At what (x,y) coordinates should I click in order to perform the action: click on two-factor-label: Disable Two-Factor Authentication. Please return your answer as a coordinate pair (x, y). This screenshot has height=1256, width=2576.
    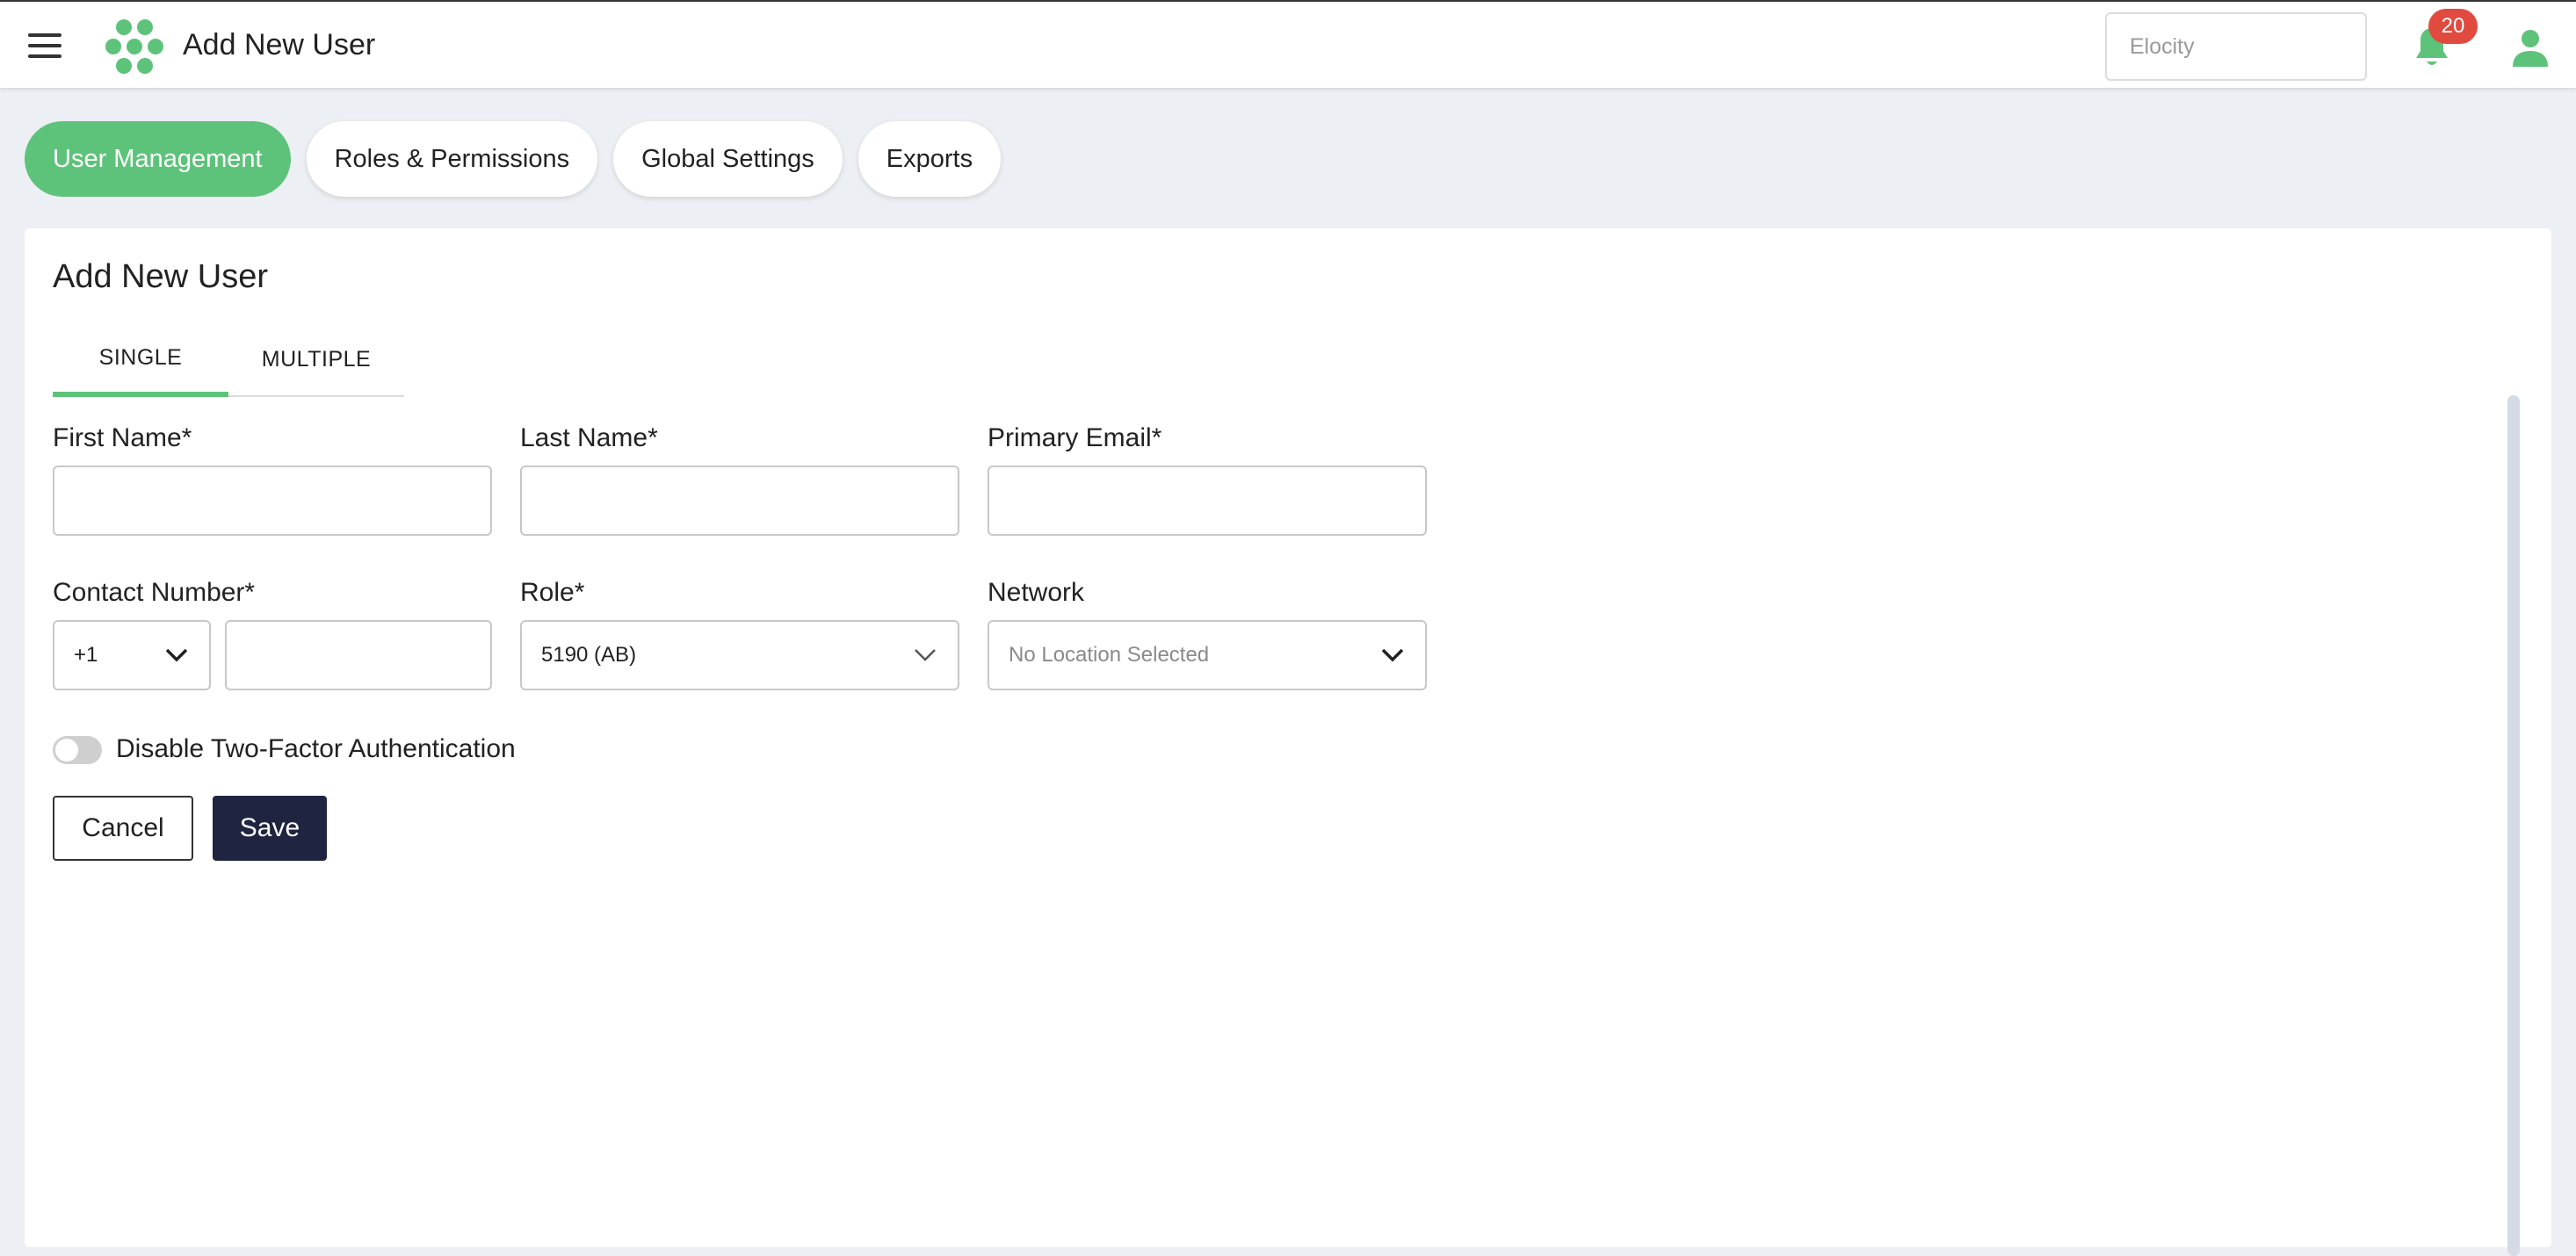
    Looking at the image, I should click on (316, 748).